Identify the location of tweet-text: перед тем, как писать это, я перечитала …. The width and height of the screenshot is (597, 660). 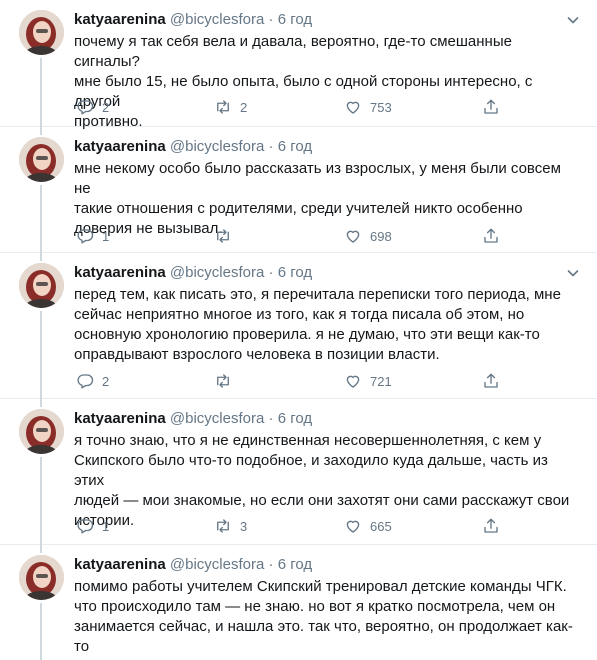
(317, 324).